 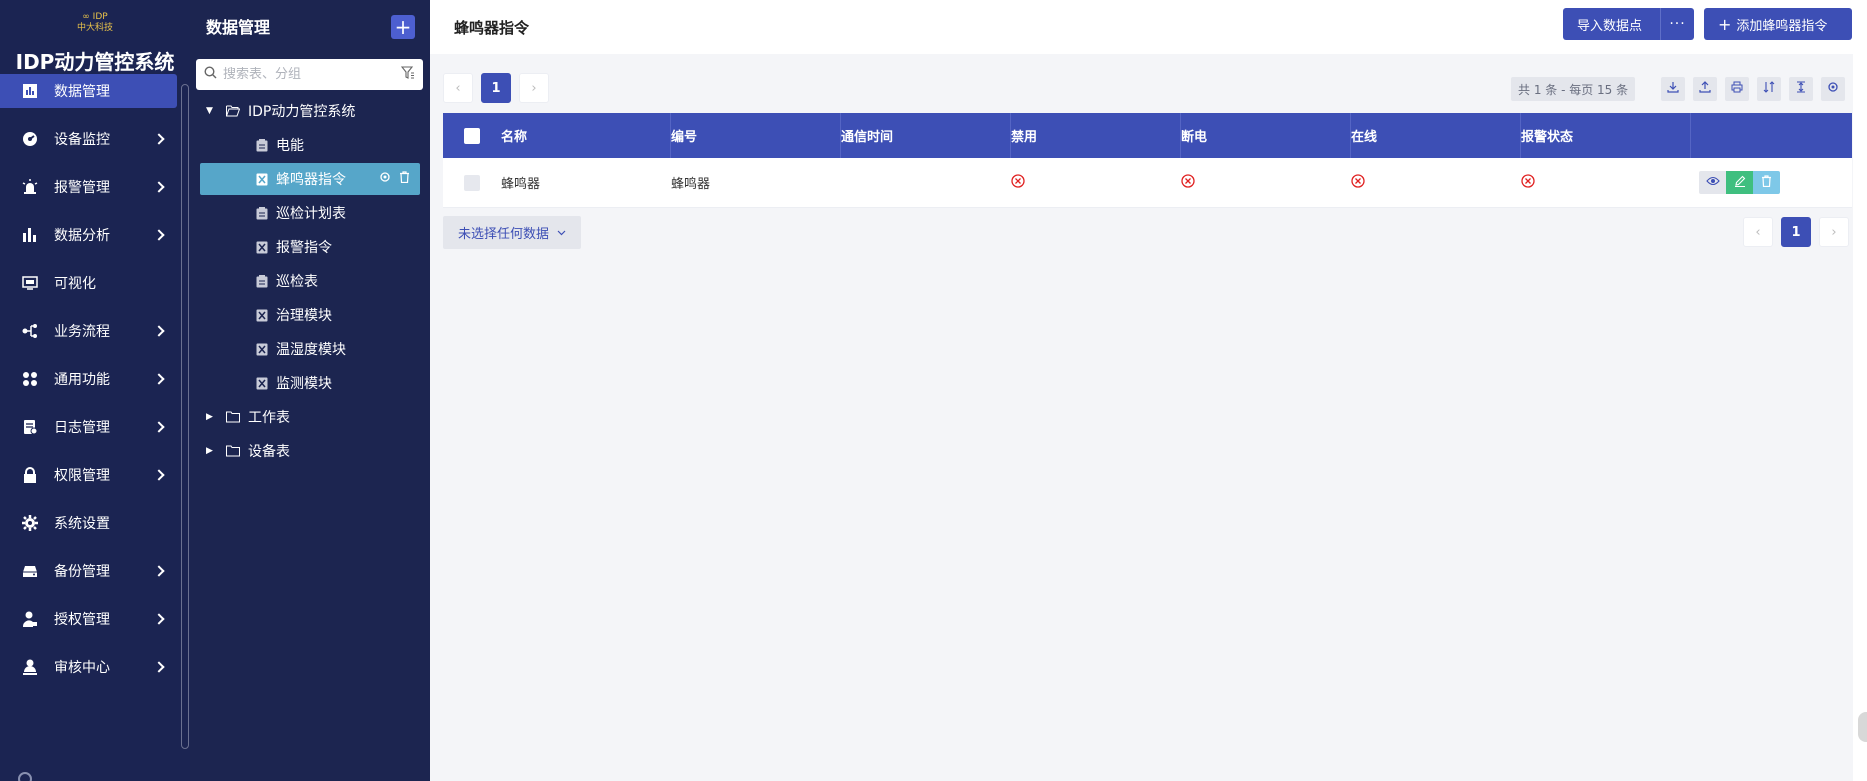 I want to click on record-summary: 共 1 条 - 每页 15 条, so click(x=1573, y=89).